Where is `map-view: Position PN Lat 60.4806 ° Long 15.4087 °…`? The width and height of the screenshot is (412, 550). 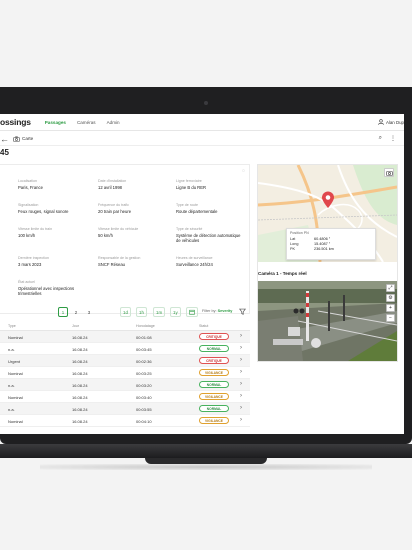 map-view: Position PN Lat 60.4806 ° Long 15.4087 °… is located at coordinates (327, 213).